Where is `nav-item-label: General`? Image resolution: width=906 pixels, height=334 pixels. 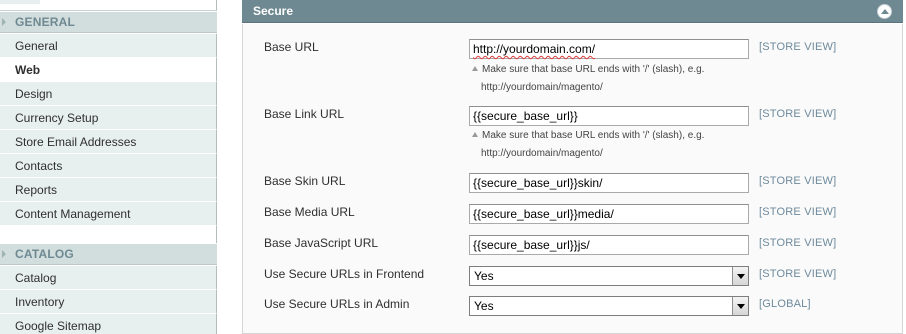 nav-item-label: General is located at coordinates (36, 46).